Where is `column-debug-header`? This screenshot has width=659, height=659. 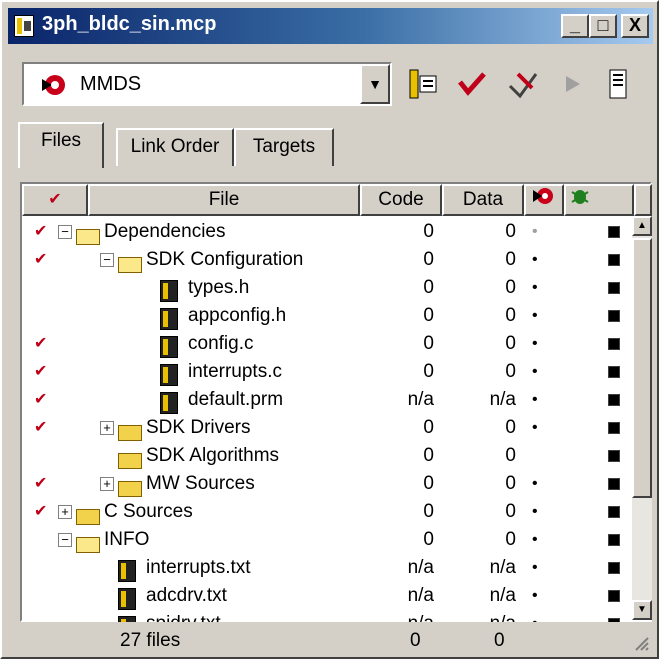 column-debug-header is located at coordinates (544, 200).